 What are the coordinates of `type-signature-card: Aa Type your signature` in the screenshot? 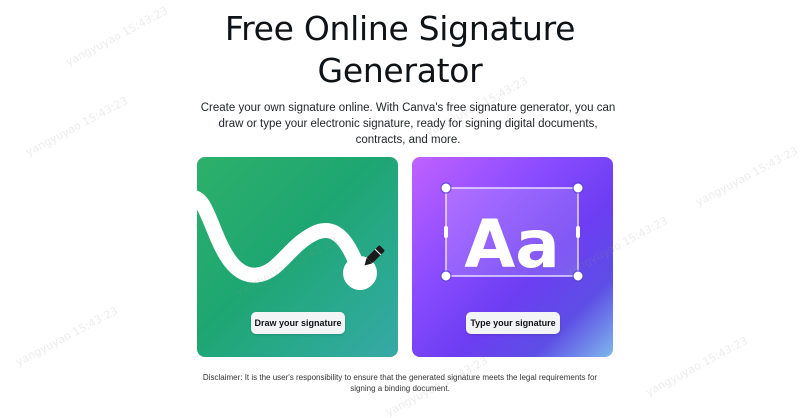 It's located at (512, 257).